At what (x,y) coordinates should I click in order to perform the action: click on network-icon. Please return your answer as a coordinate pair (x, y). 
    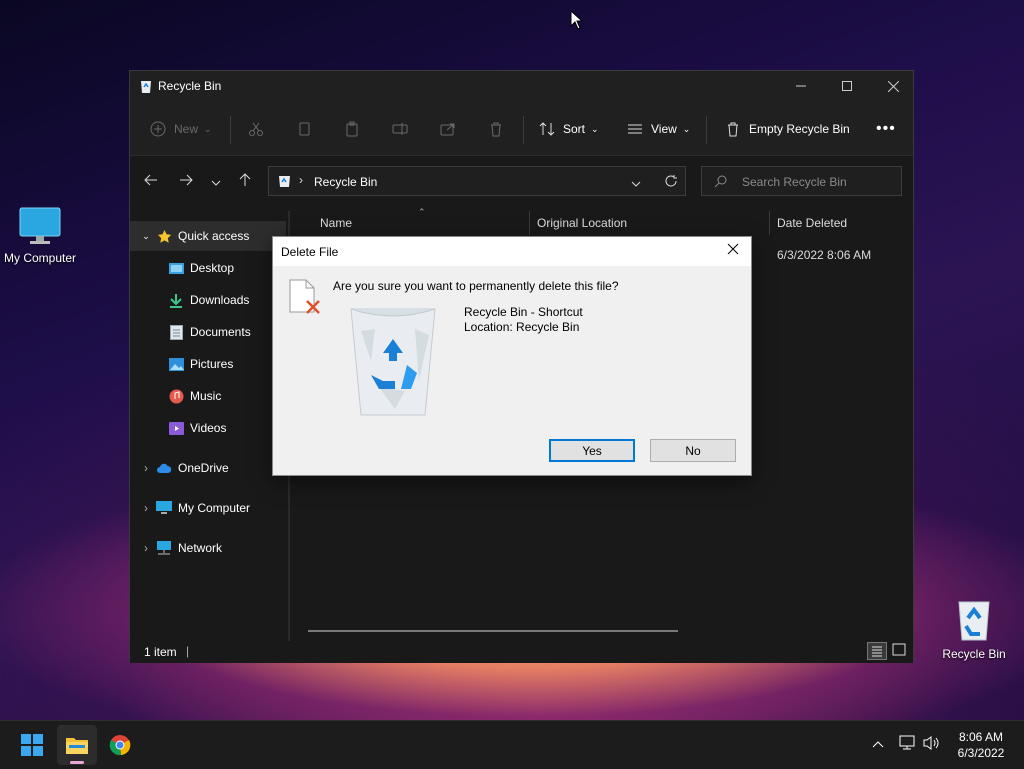
    Looking at the image, I should click on (164, 548).